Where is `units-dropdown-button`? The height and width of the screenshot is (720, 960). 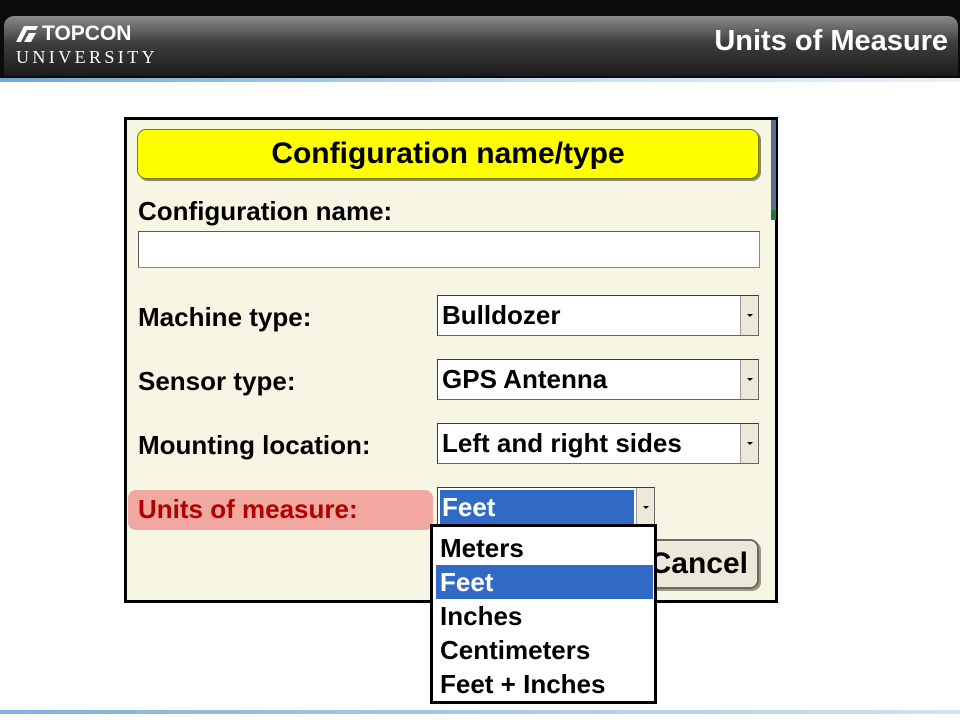 units-dropdown-button is located at coordinates (645, 507).